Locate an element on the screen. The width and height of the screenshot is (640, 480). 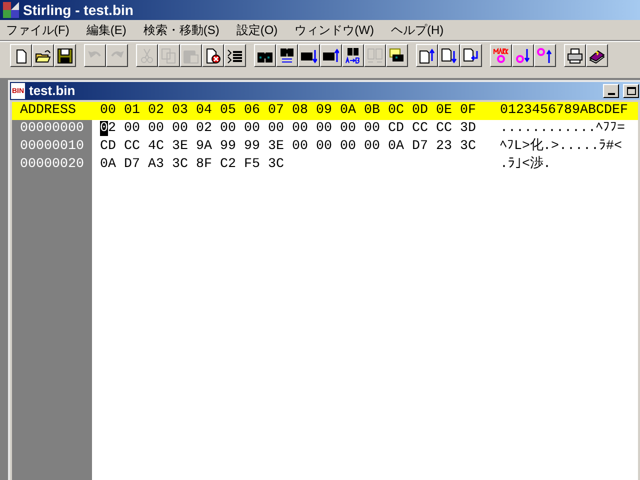
column-header: 01 is located at coordinates (131, 111).